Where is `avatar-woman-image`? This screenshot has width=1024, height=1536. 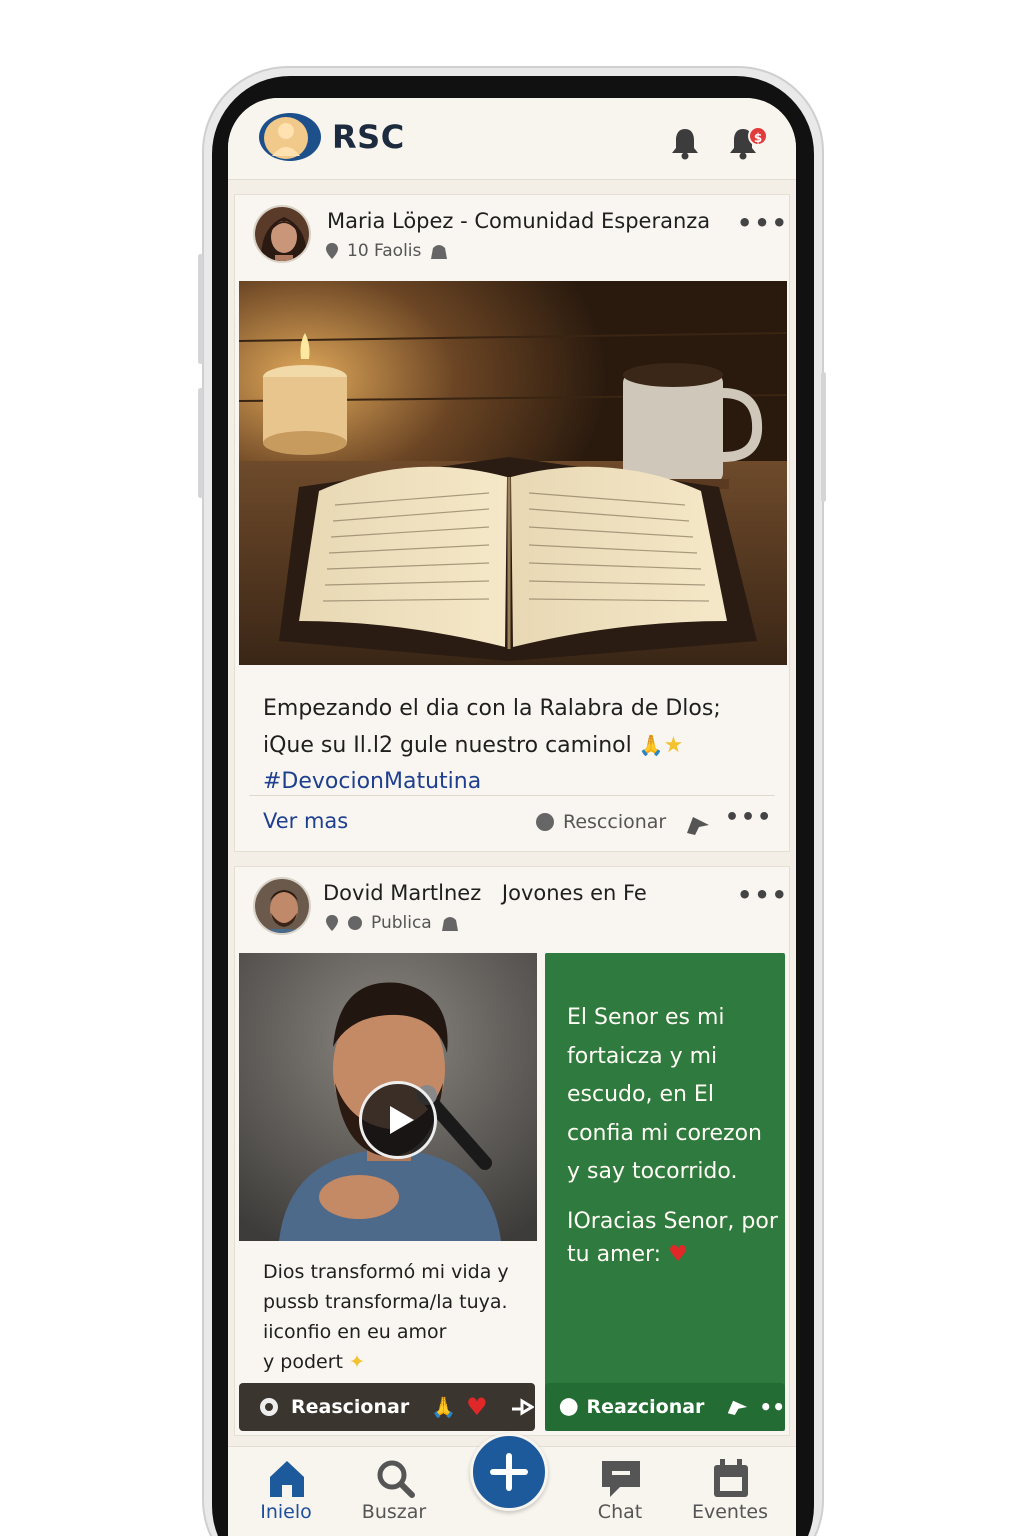
avatar-woman-image is located at coordinates (282, 234).